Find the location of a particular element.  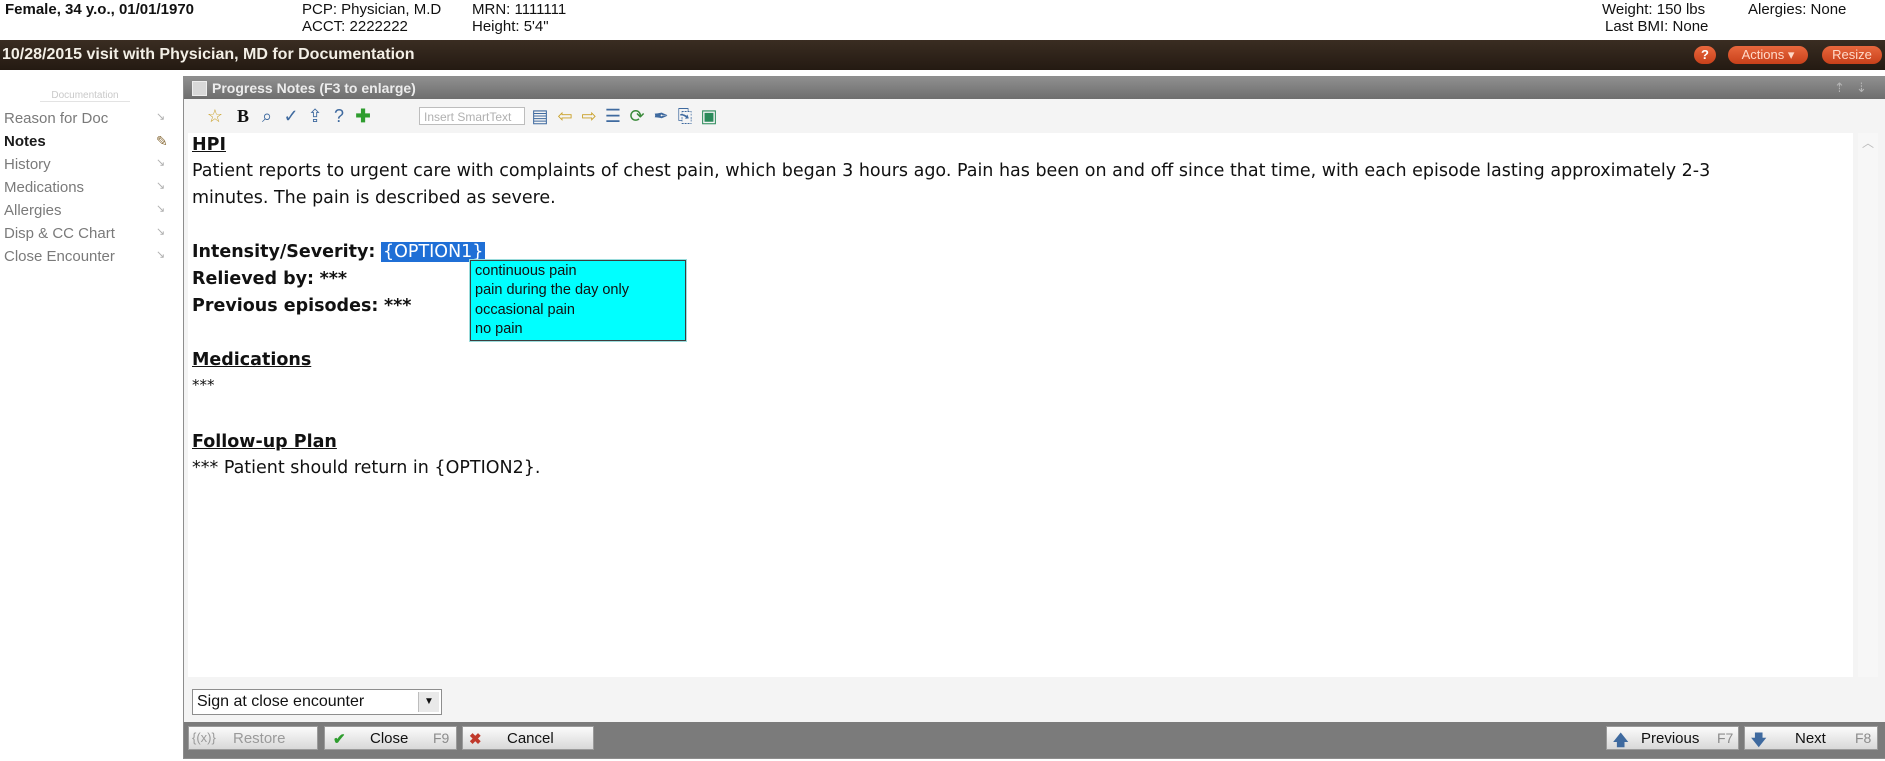

patient-last-bmi: Last BMI: None is located at coordinates (1657, 26).